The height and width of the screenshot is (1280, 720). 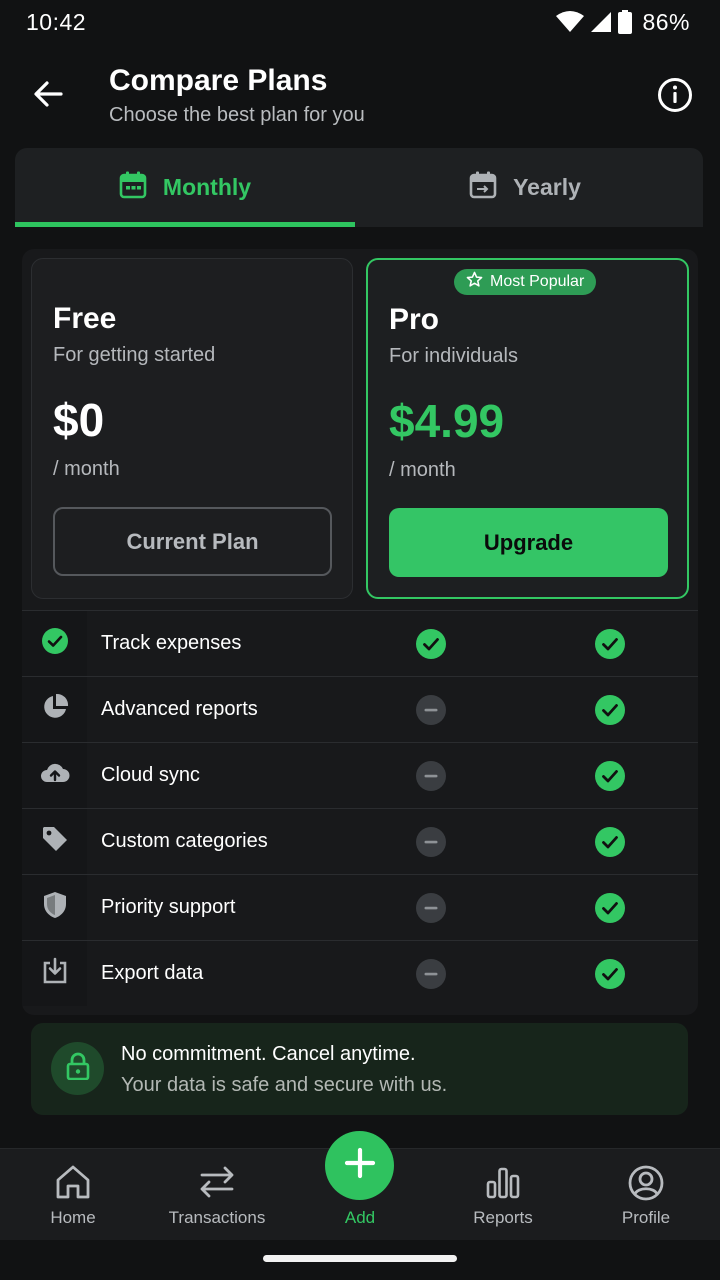 I want to click on tab-yearly: Yearly, so click(x=525, y=187).